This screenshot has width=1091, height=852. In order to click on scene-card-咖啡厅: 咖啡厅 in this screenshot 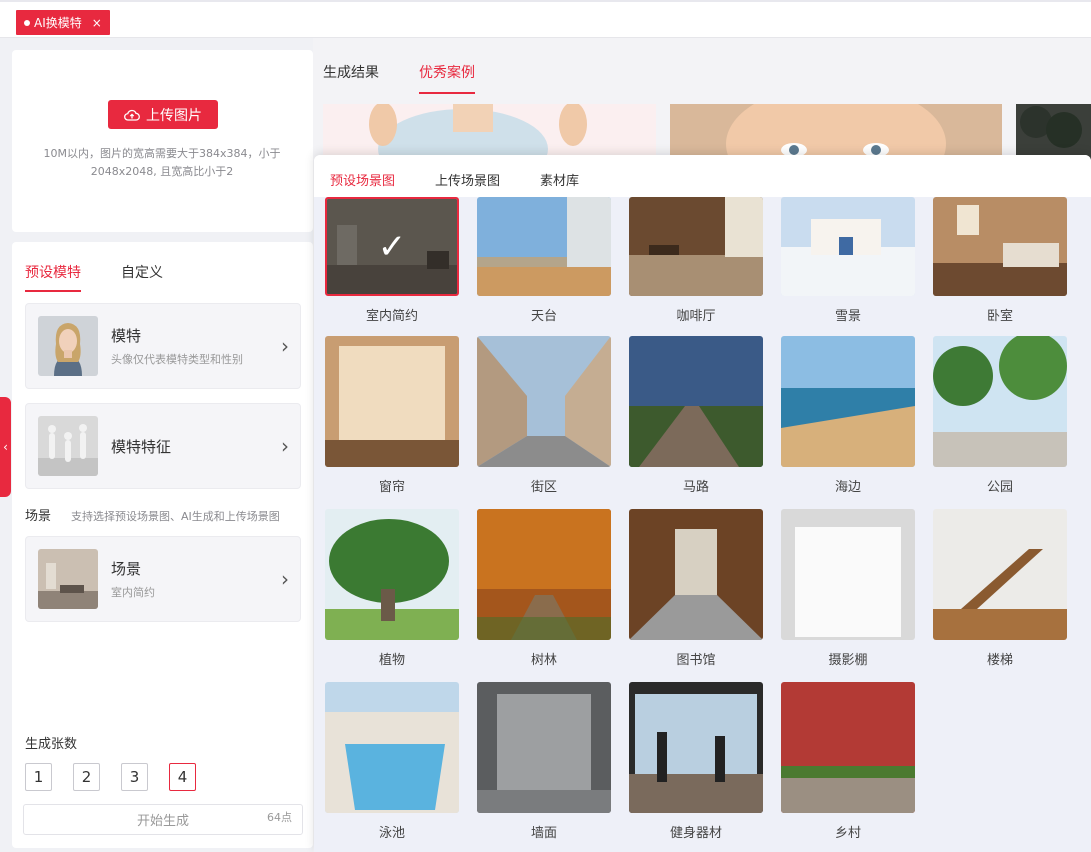, I will do `click(696, 260)`.